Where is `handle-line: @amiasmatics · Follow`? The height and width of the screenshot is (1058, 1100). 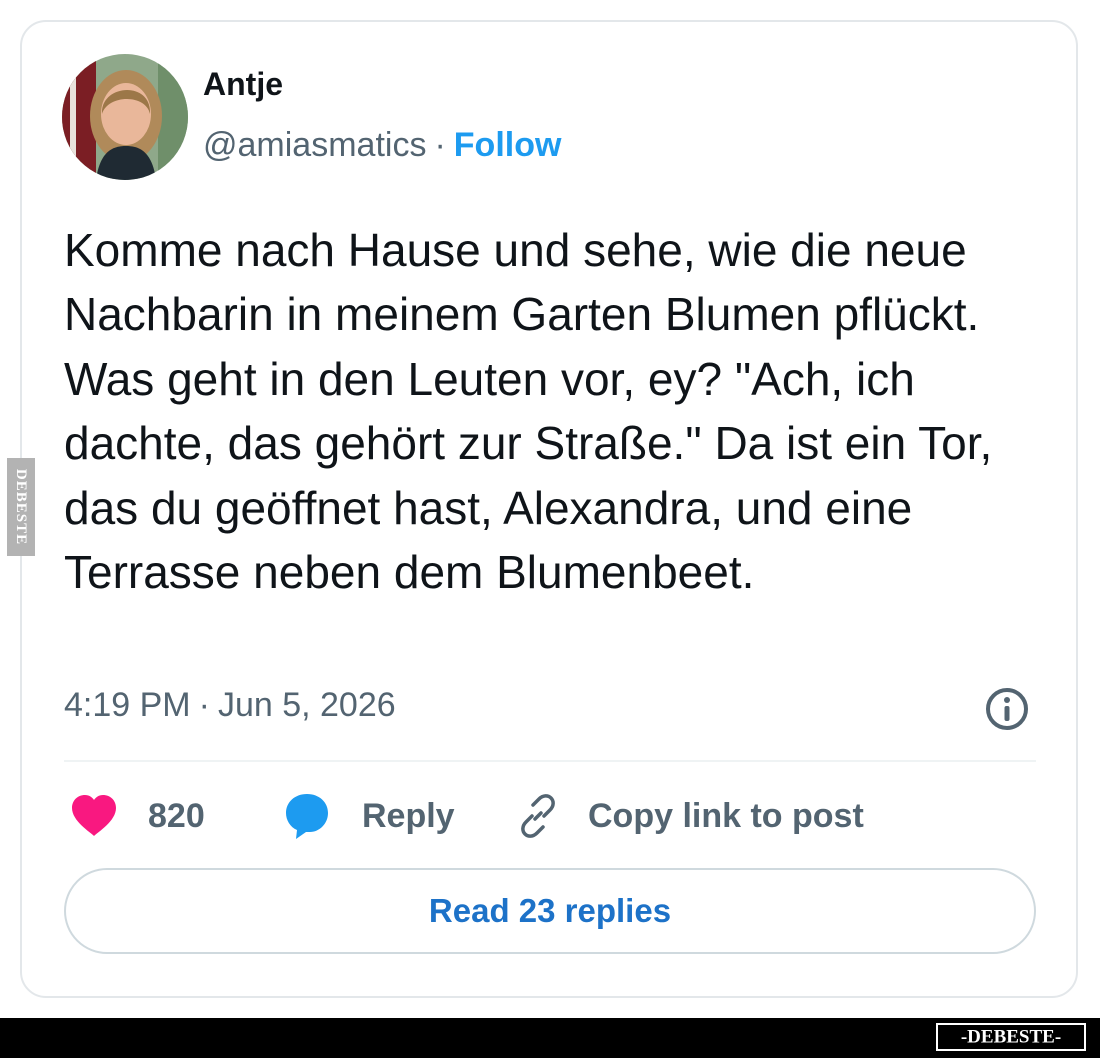 handle-line: @amiasmatics · Follow is located at coordinates (382, 145).